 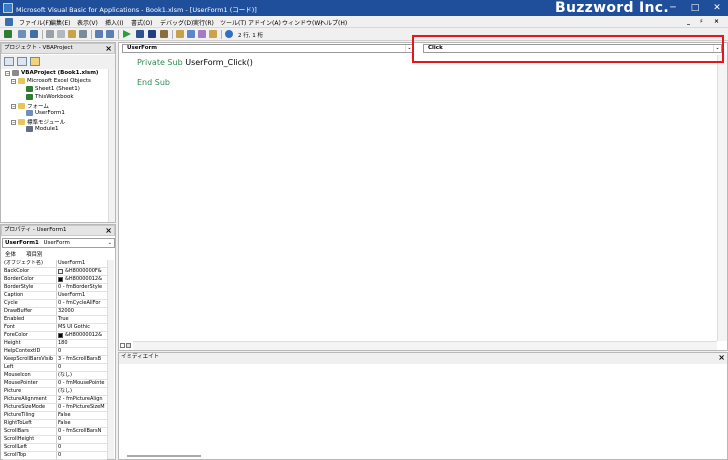 I want to click on property-row: Height 180, so click(x=55, y=344).